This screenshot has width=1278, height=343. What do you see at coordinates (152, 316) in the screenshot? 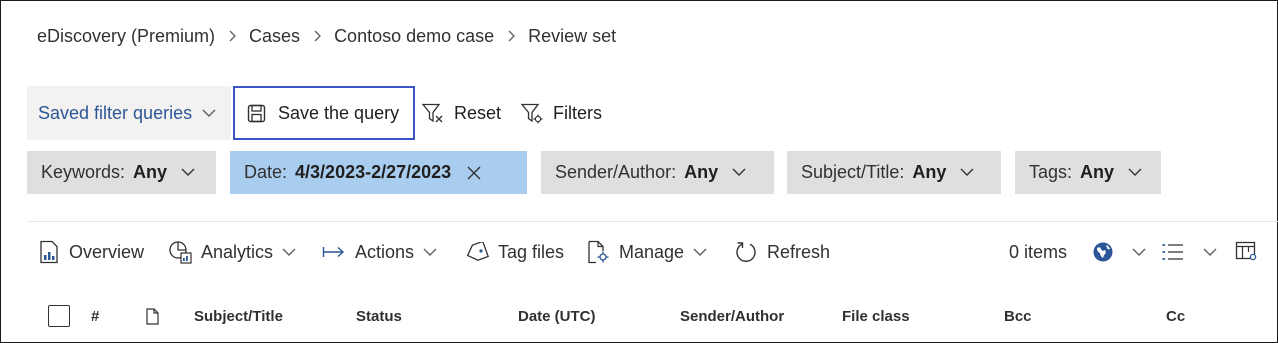
I see `document-icon` at bounding box center [152, 316].